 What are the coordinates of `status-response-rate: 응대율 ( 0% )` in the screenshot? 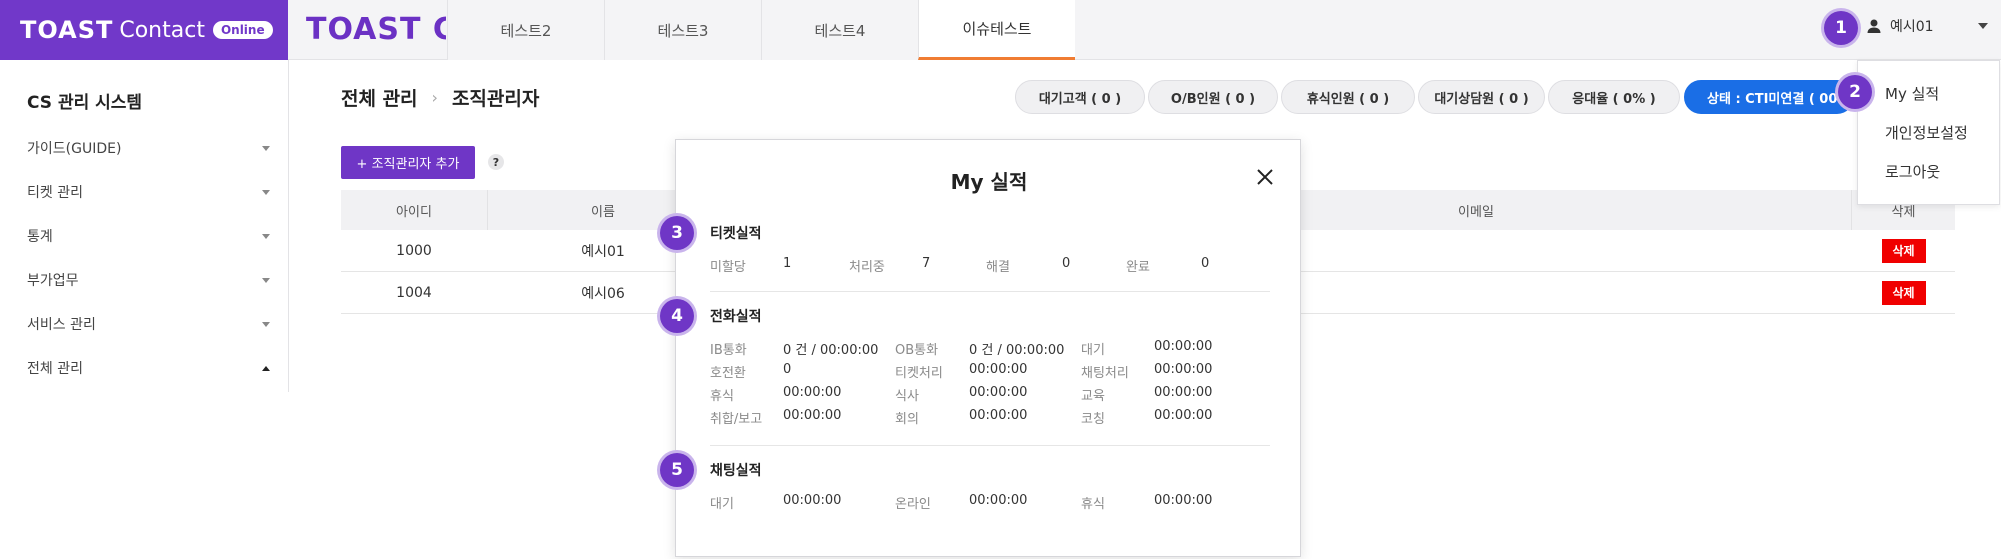 It's located at (1614, 97).